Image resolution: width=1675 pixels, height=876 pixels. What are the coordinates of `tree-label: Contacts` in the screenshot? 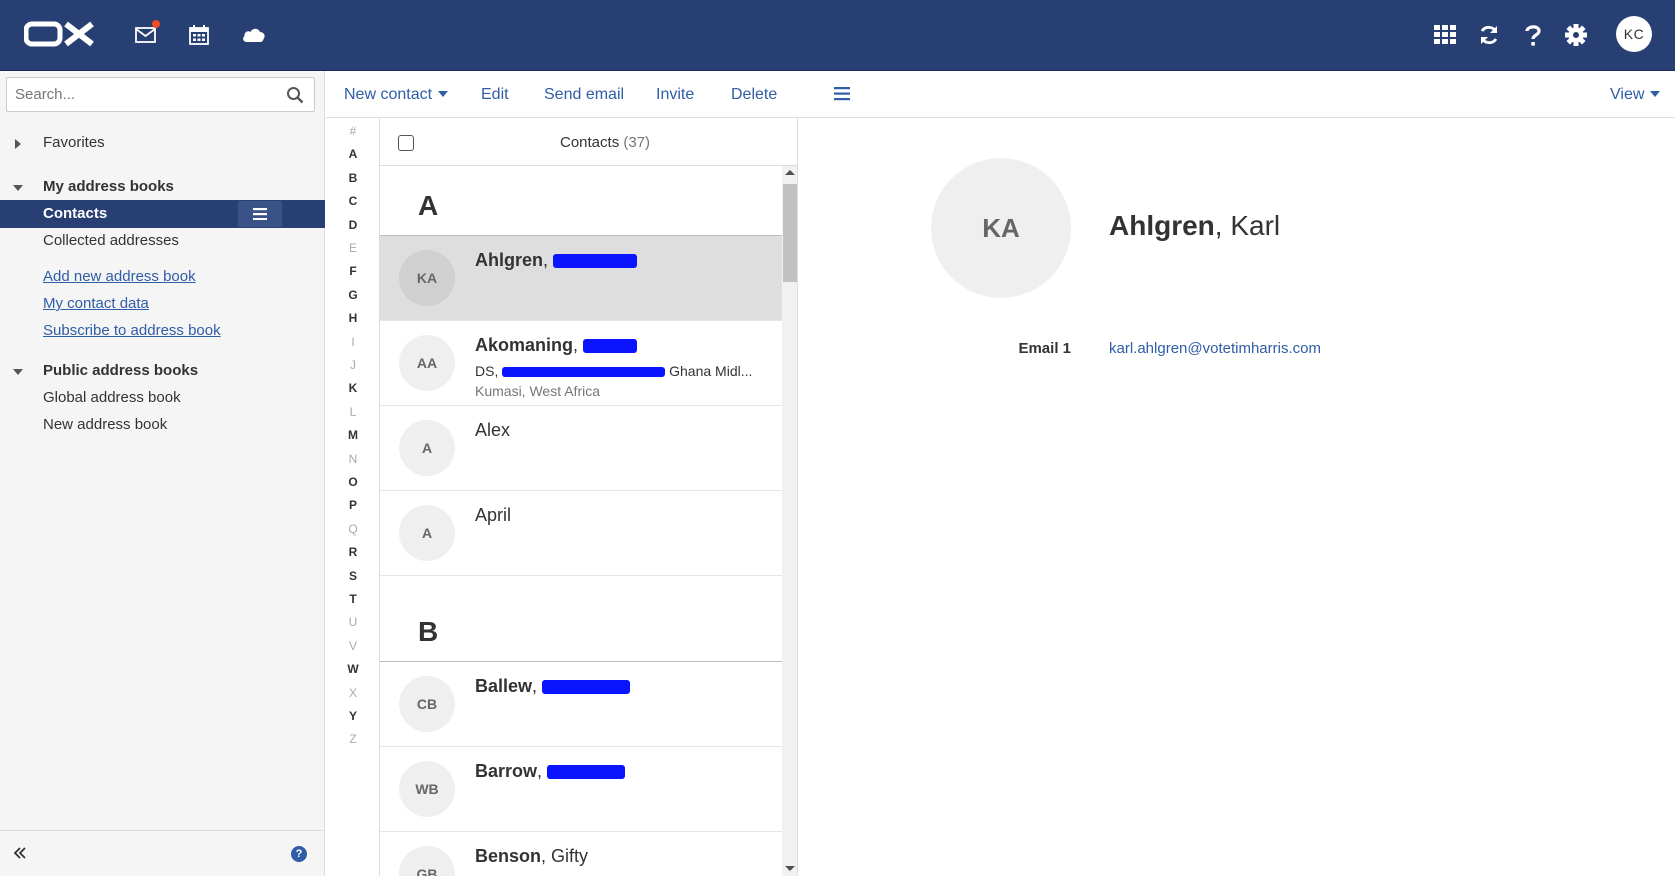 It's located at (75, 213).